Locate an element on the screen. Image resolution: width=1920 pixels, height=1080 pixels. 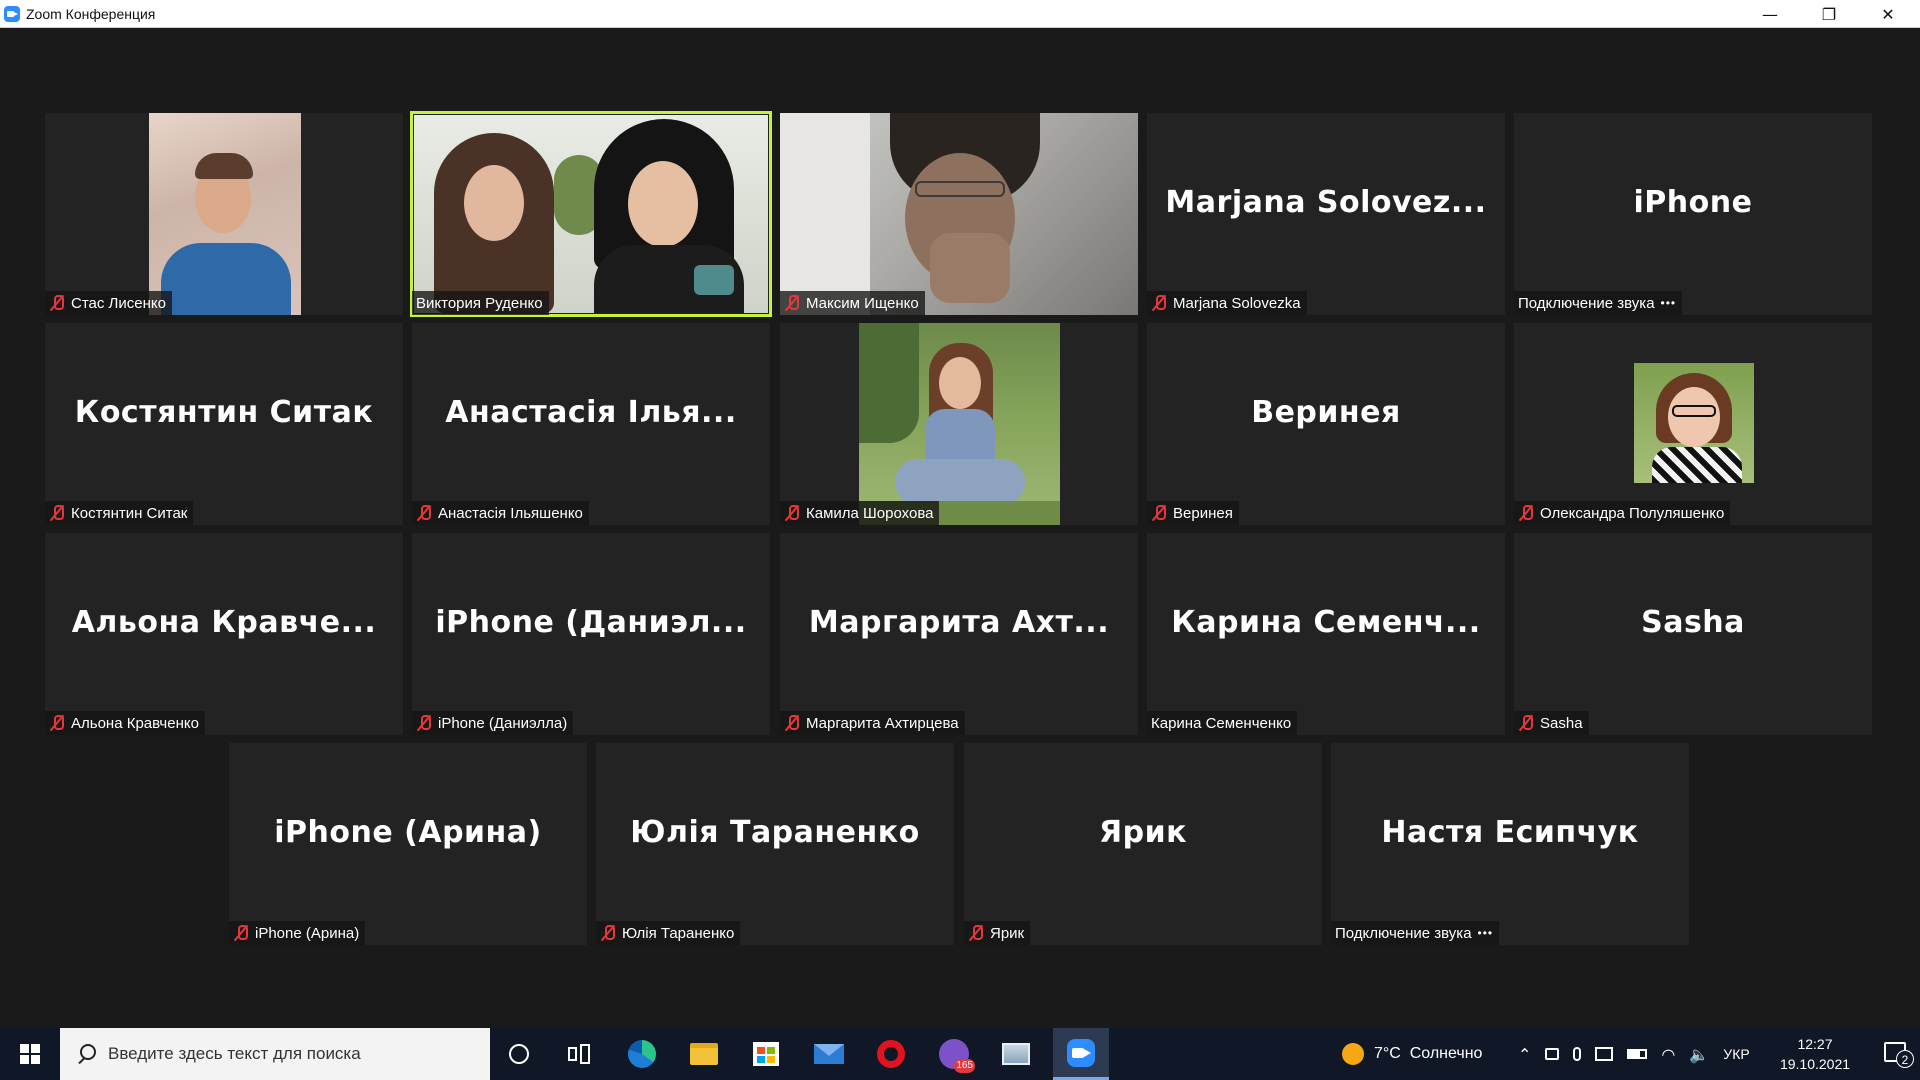
hand-shape is located at coordinates (970, 268).